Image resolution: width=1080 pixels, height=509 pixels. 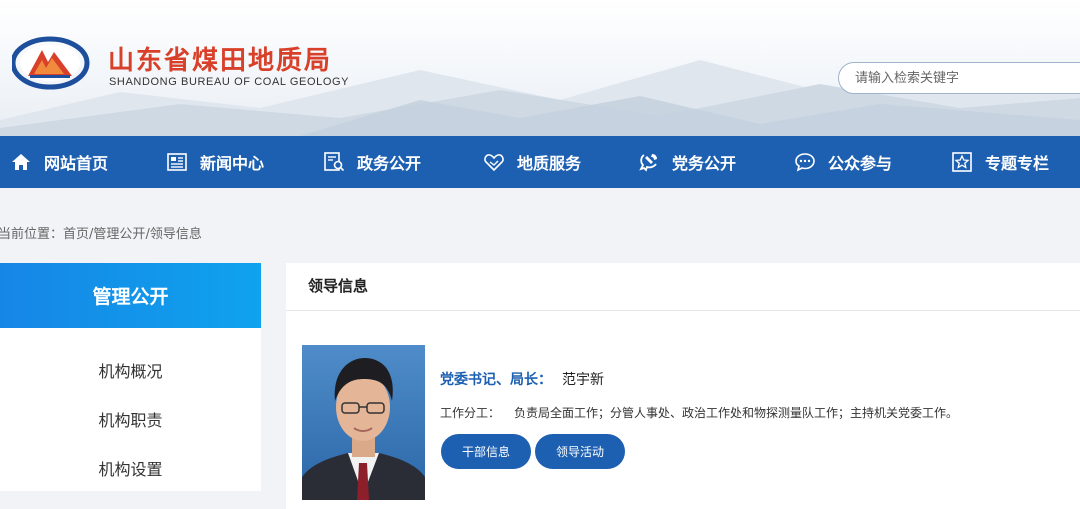 I want to click on main-nav: 网站首页 新闻中心 政务公开 地质服务 党务公开 公众参与 专题专栏, so click(x=540, y=162).